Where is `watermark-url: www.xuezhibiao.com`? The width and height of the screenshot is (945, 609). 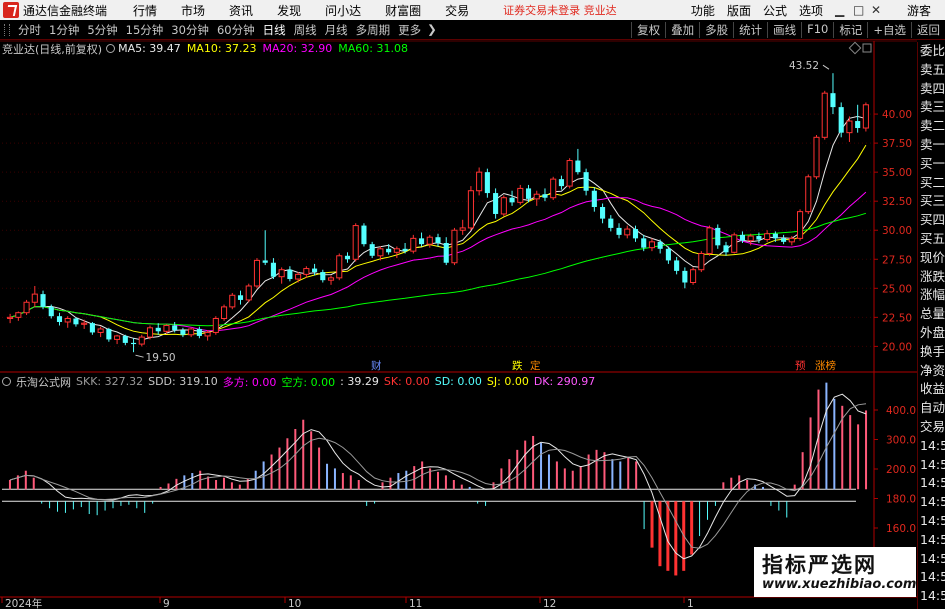
watermark-url: www.xuezhibiao.com is located at coordinates (839, 584).